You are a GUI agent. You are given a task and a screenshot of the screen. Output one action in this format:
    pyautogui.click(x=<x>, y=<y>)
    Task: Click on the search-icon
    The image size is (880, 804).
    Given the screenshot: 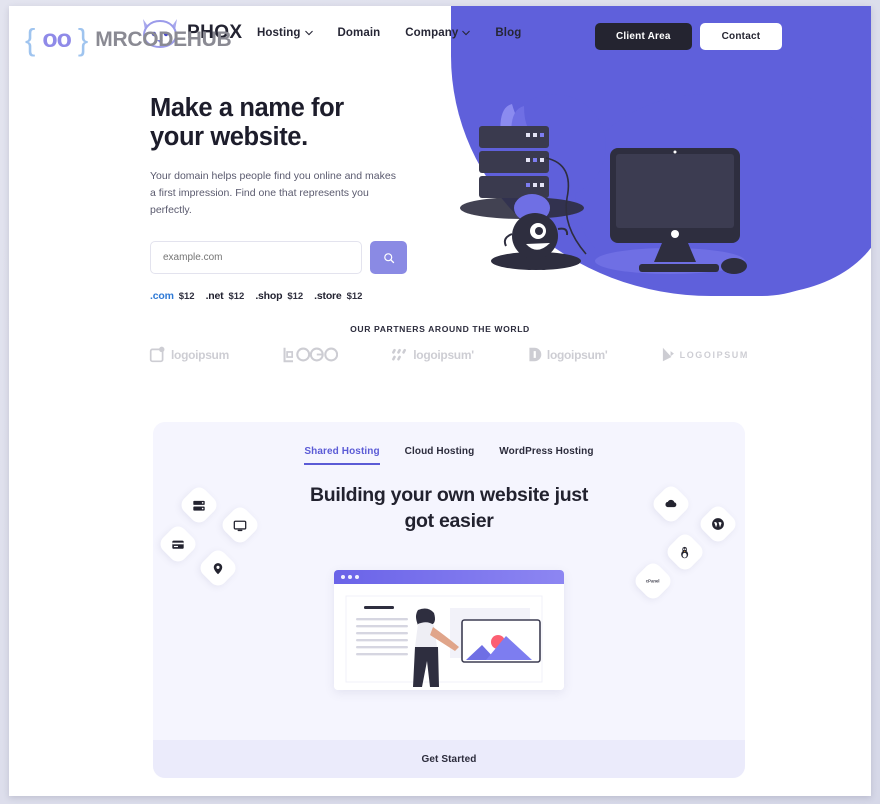 What is the action you would take?
    pyautogui.click(x=388, y=257)
    